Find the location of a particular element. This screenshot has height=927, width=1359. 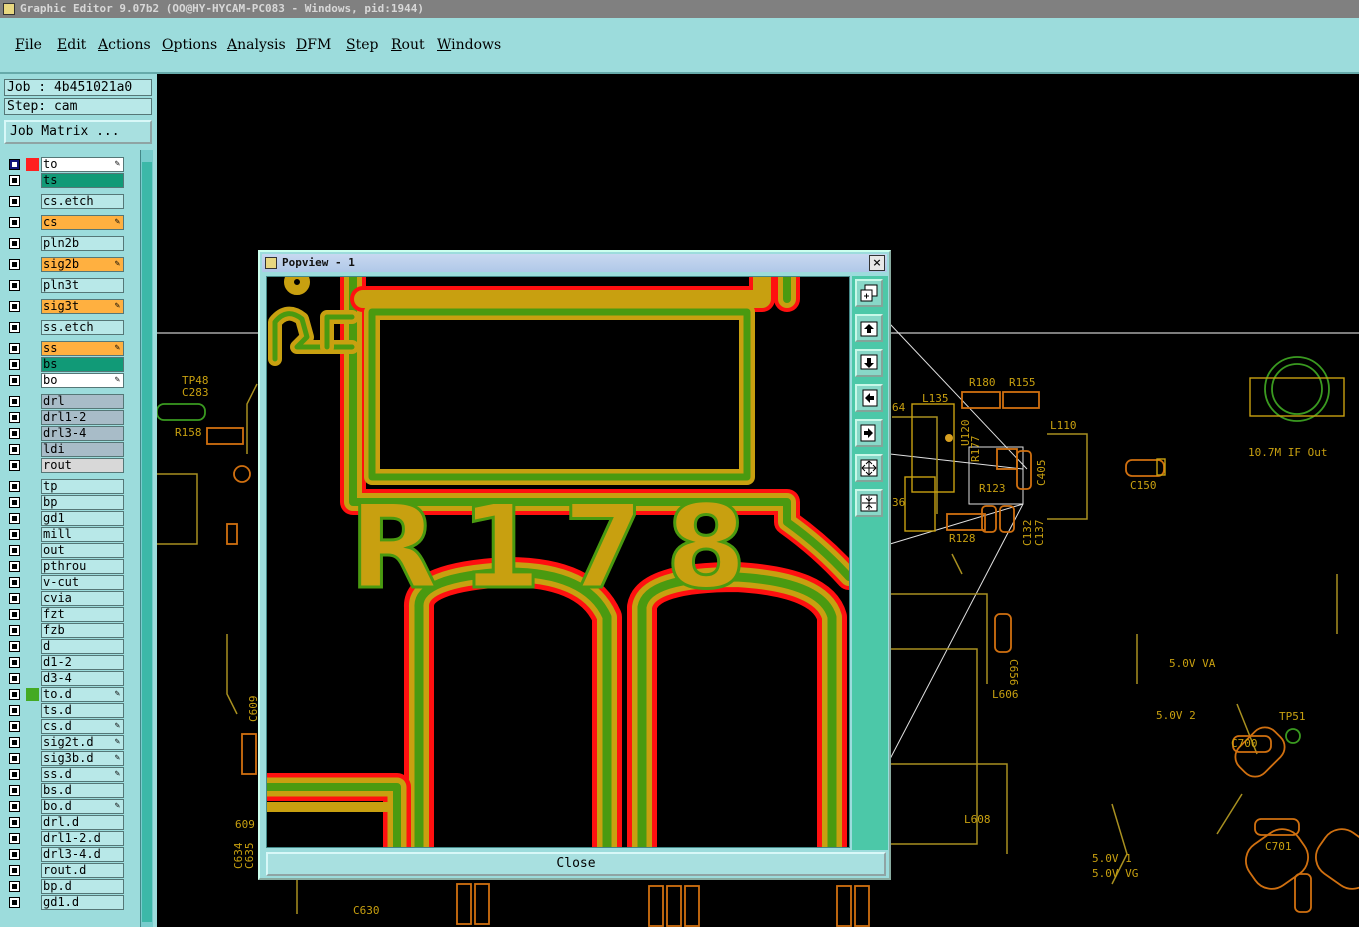

layer-name: bo ✎ is located at coordinates (82, 380).